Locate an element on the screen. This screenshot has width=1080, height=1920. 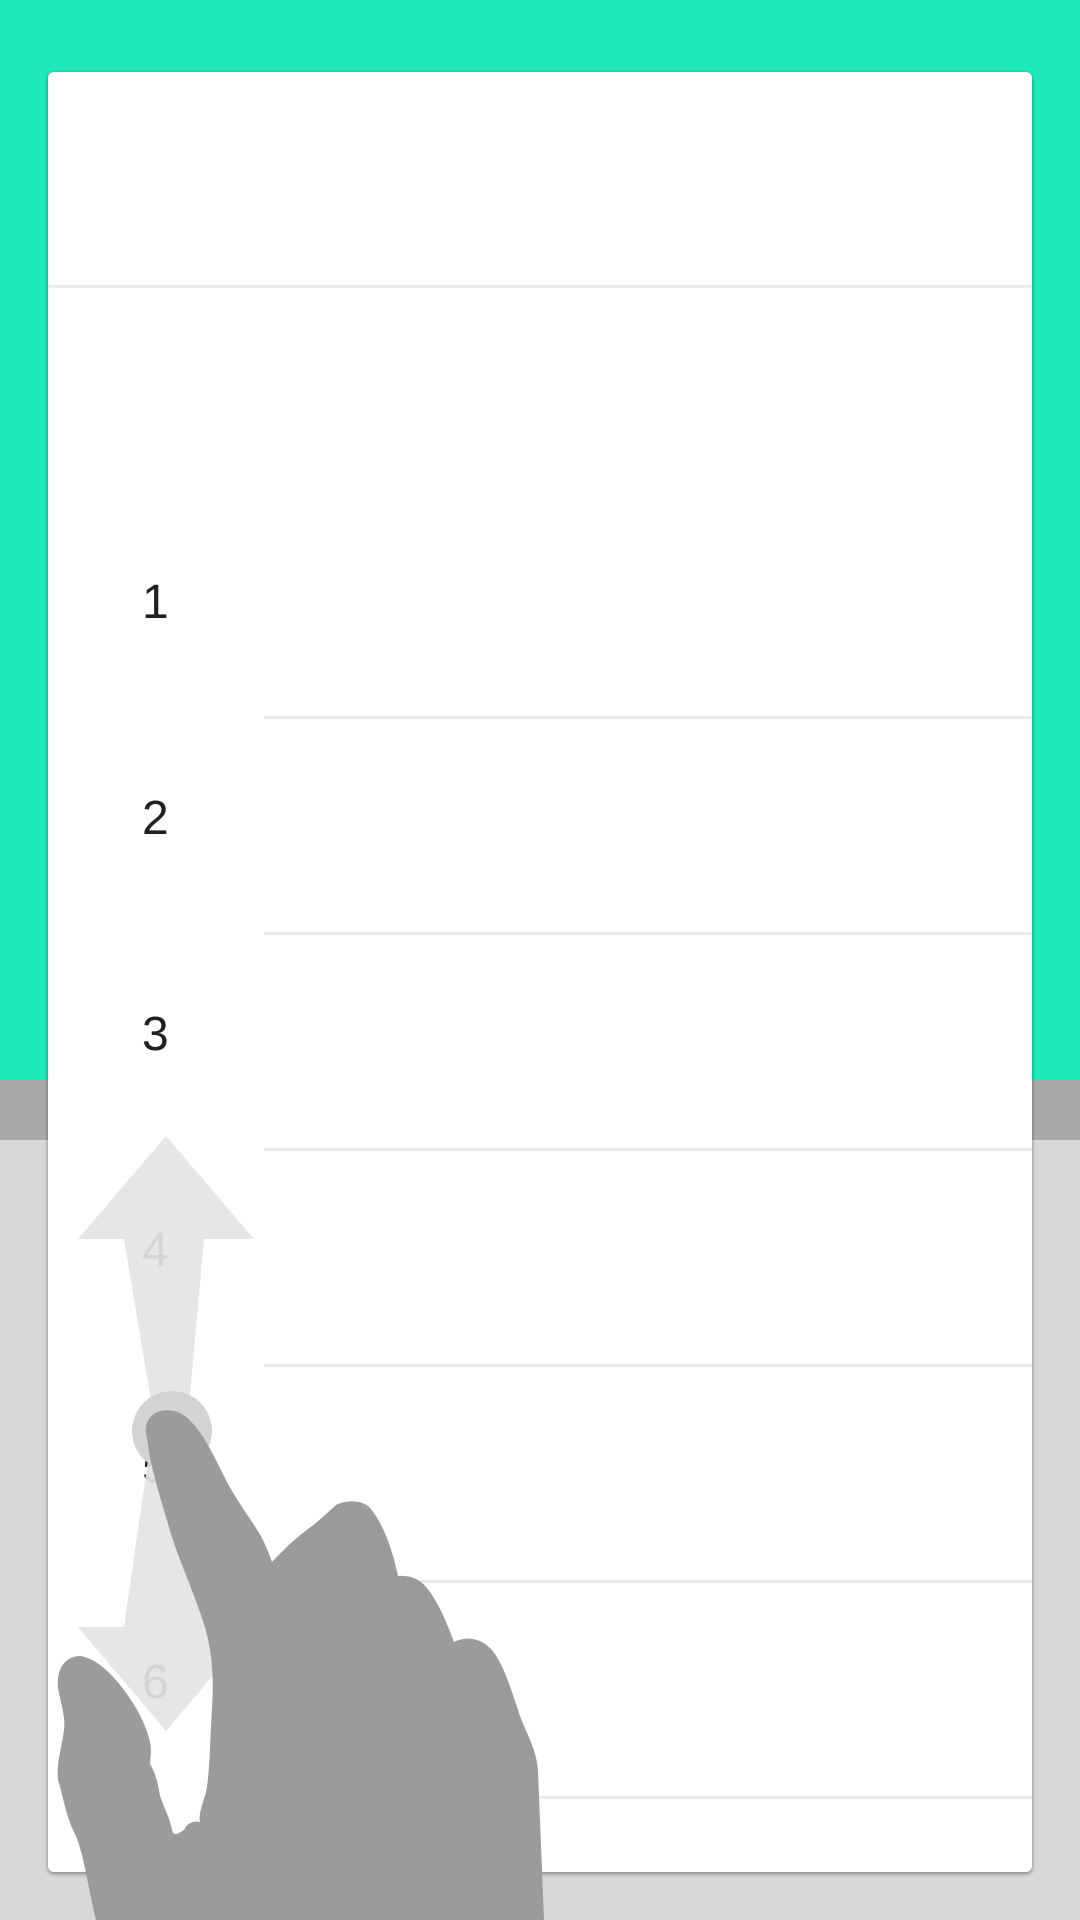
list-item-number: 1 is located at coordinates (155, 602).